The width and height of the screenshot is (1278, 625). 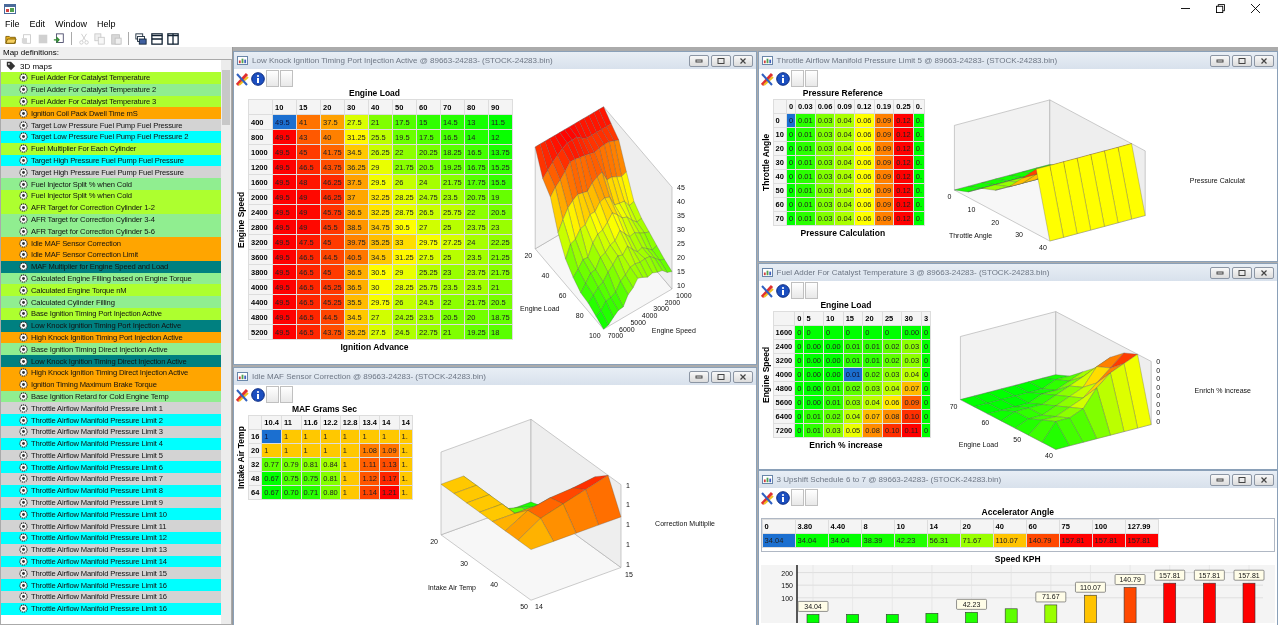 I want to click on axis-title: Throttle Angle, so click(x=766, y=163).